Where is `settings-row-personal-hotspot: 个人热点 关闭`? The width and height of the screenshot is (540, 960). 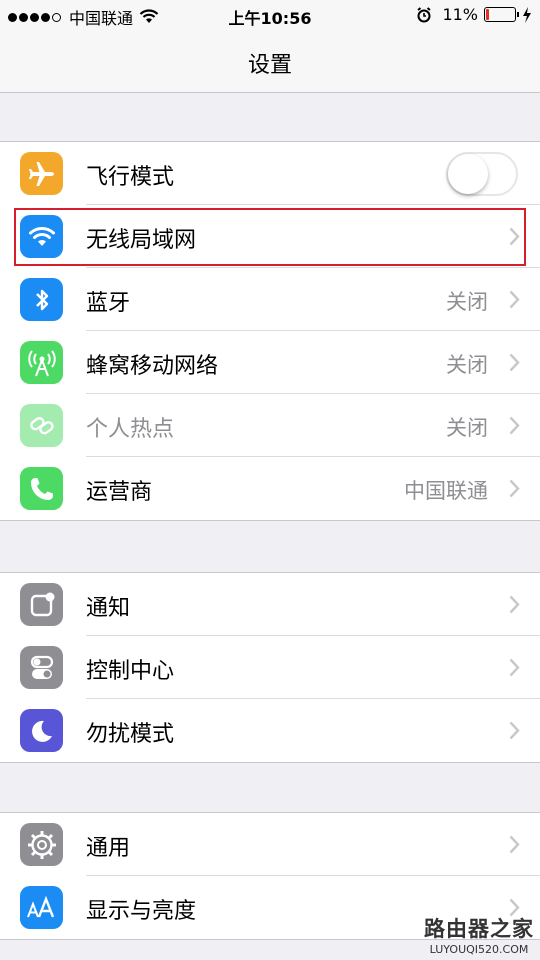
settings-row-personal-hotspot: 个人热点 关闭 is located at coordinates (270, 425).